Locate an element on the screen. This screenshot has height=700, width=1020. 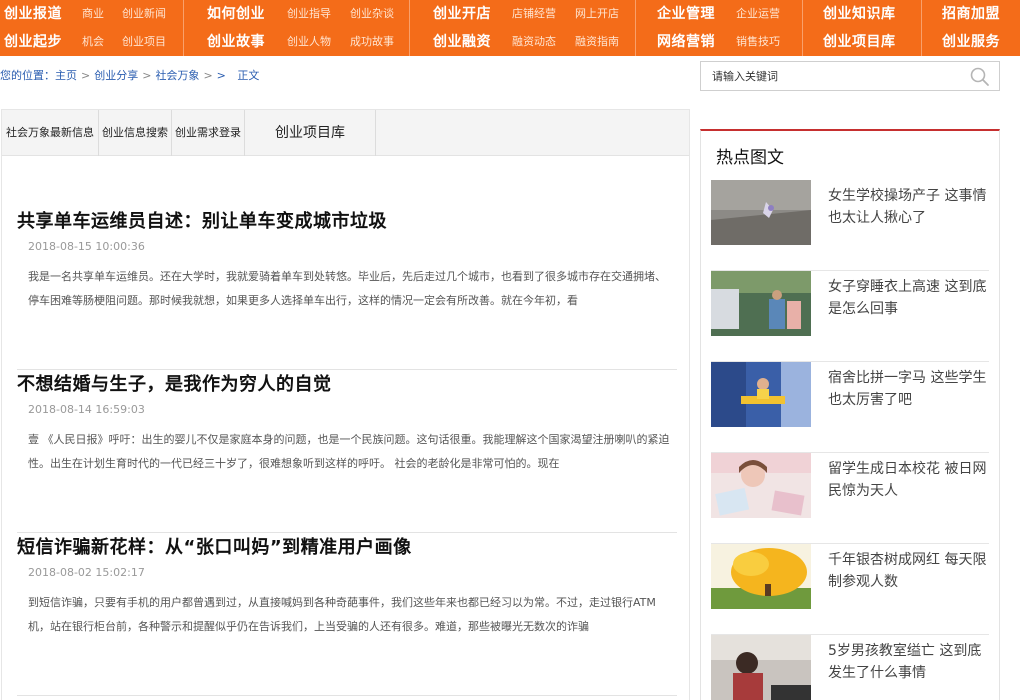
nav-link-services: 创业服务 is located at coordinates (971, 42).